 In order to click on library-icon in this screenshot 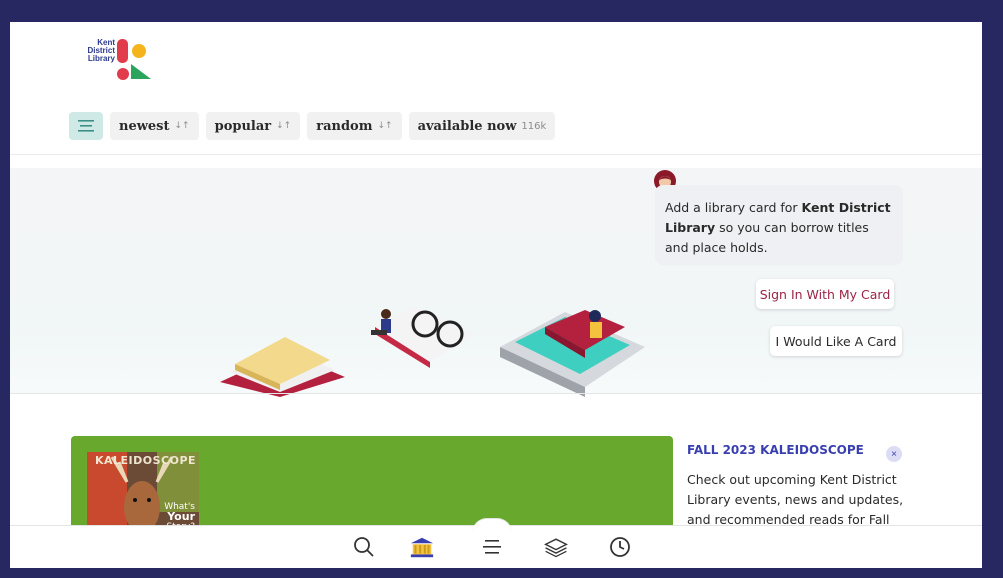, I will do `click(422, 547)`.